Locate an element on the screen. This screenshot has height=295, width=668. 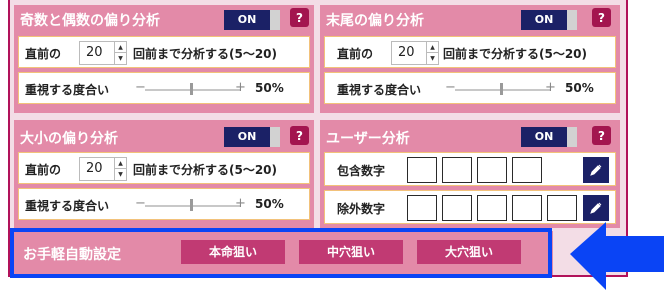
panel-title: 奇数と偶数の偏り分析 is located at coordinates (90, 21).